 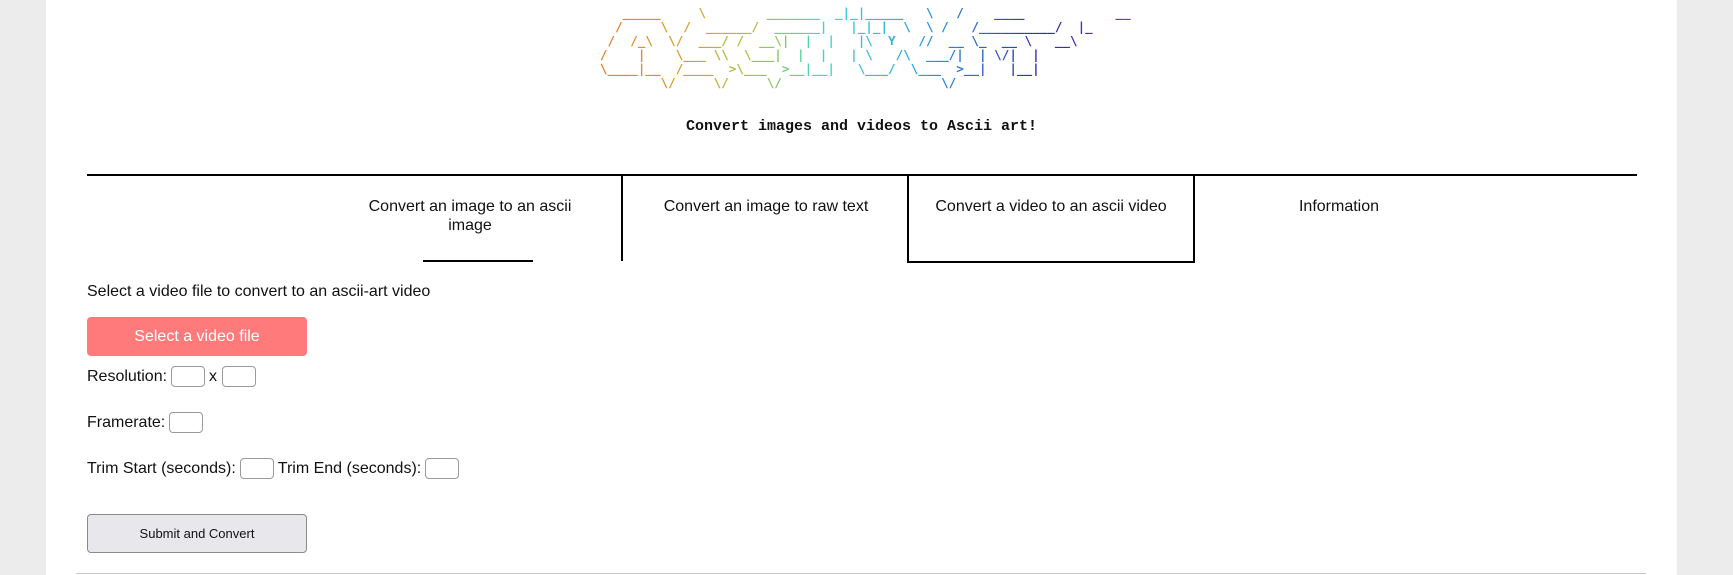 I want to click on tab-label: Convert a video to an ascii video, so click(x=1051, y=206).